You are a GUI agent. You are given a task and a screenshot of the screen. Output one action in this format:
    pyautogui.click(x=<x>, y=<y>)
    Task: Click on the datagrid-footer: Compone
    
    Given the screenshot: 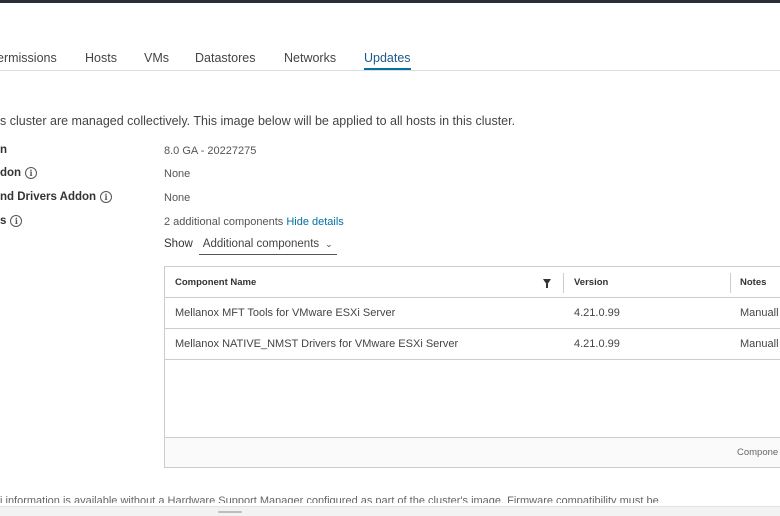 What is the action you would take?
    pyautogui.click(x=472, y=452)
    